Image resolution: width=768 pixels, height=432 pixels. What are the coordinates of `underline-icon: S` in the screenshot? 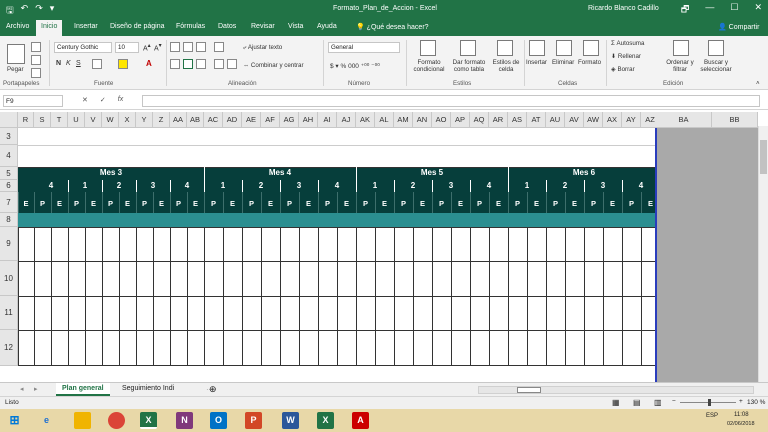 It's located at (78, 63).